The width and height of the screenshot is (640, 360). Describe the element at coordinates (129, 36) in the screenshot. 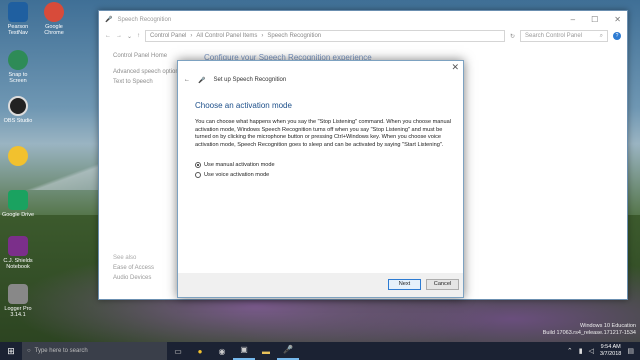

I see `recent-dropdown-icon: ⌄` at that location.